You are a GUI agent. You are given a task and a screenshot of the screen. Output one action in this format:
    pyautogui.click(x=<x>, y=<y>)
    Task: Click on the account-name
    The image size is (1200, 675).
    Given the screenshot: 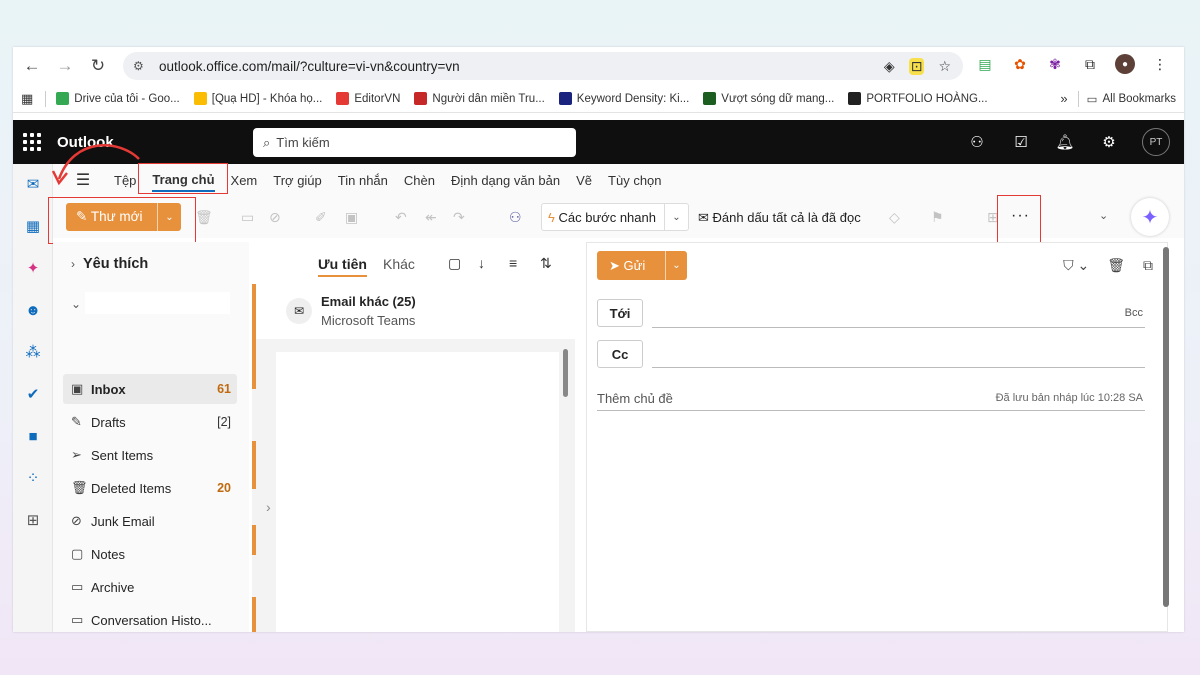 What is the action you would take?
    pyautogui.click(x=157, y=303)
    